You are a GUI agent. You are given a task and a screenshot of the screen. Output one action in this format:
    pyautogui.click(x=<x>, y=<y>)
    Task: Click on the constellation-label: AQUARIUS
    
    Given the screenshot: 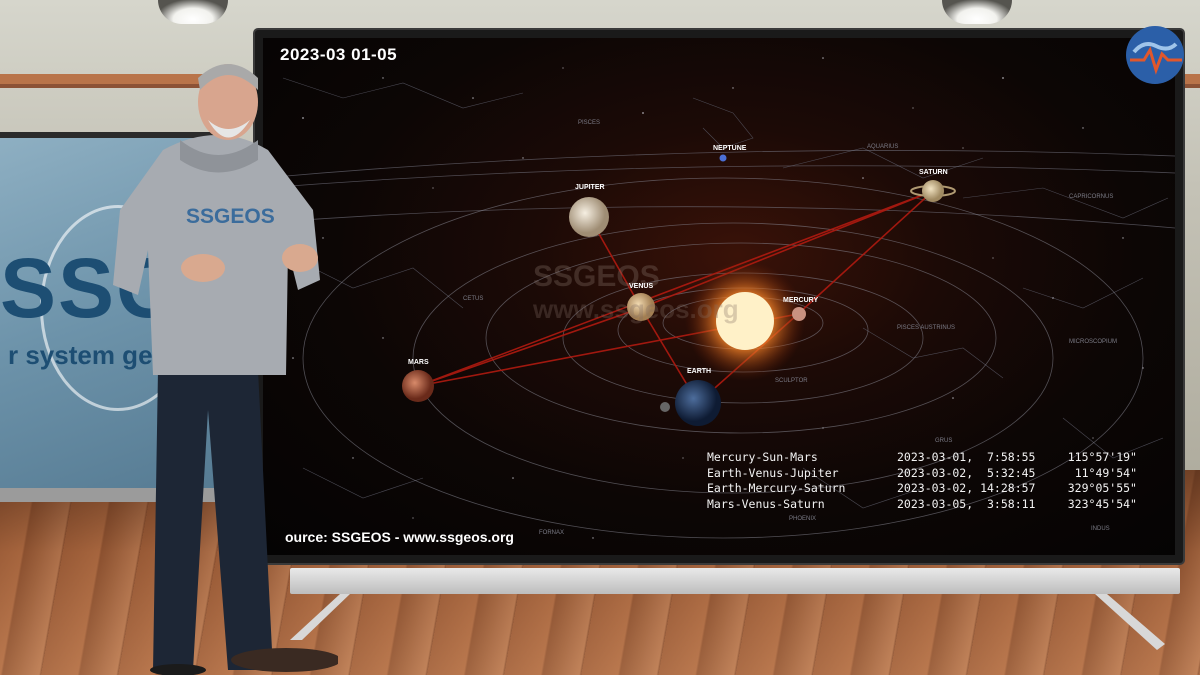 What is the action you would take?
    pyautogui.click(x=883, y=147)
    